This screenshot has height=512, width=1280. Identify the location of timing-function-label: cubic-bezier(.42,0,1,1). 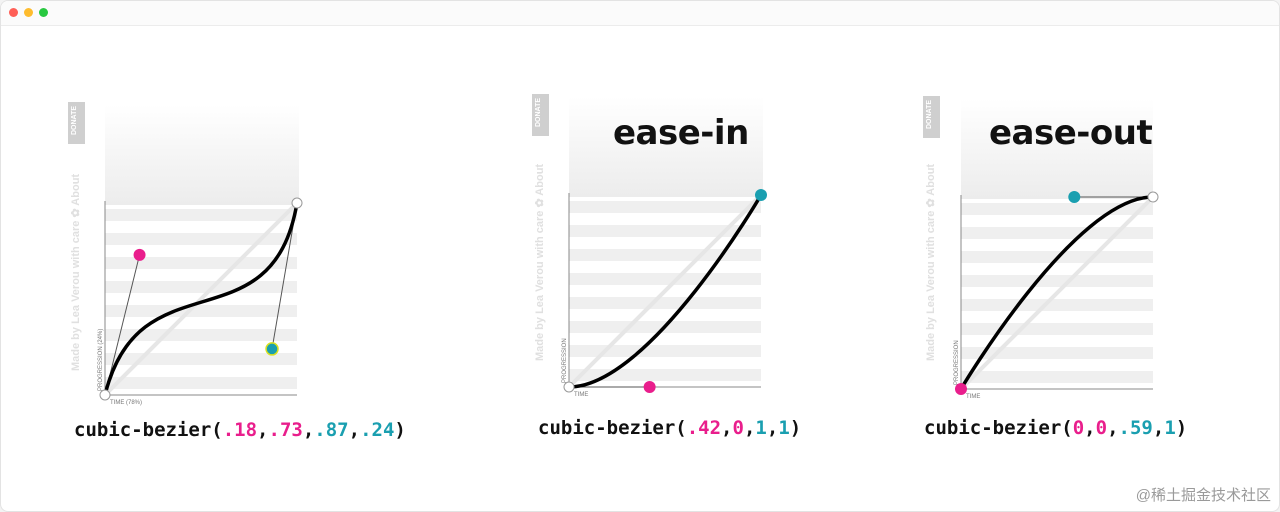
(669, 428).